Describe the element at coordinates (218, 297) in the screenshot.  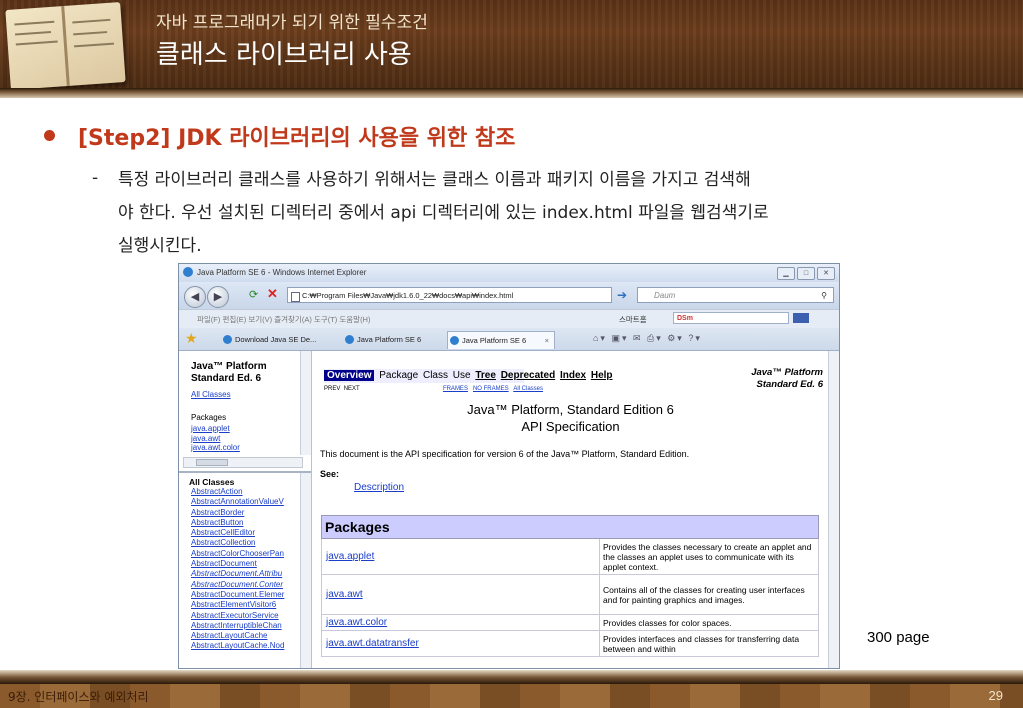
I see `forward-arrow-icon: ▶` at that location.